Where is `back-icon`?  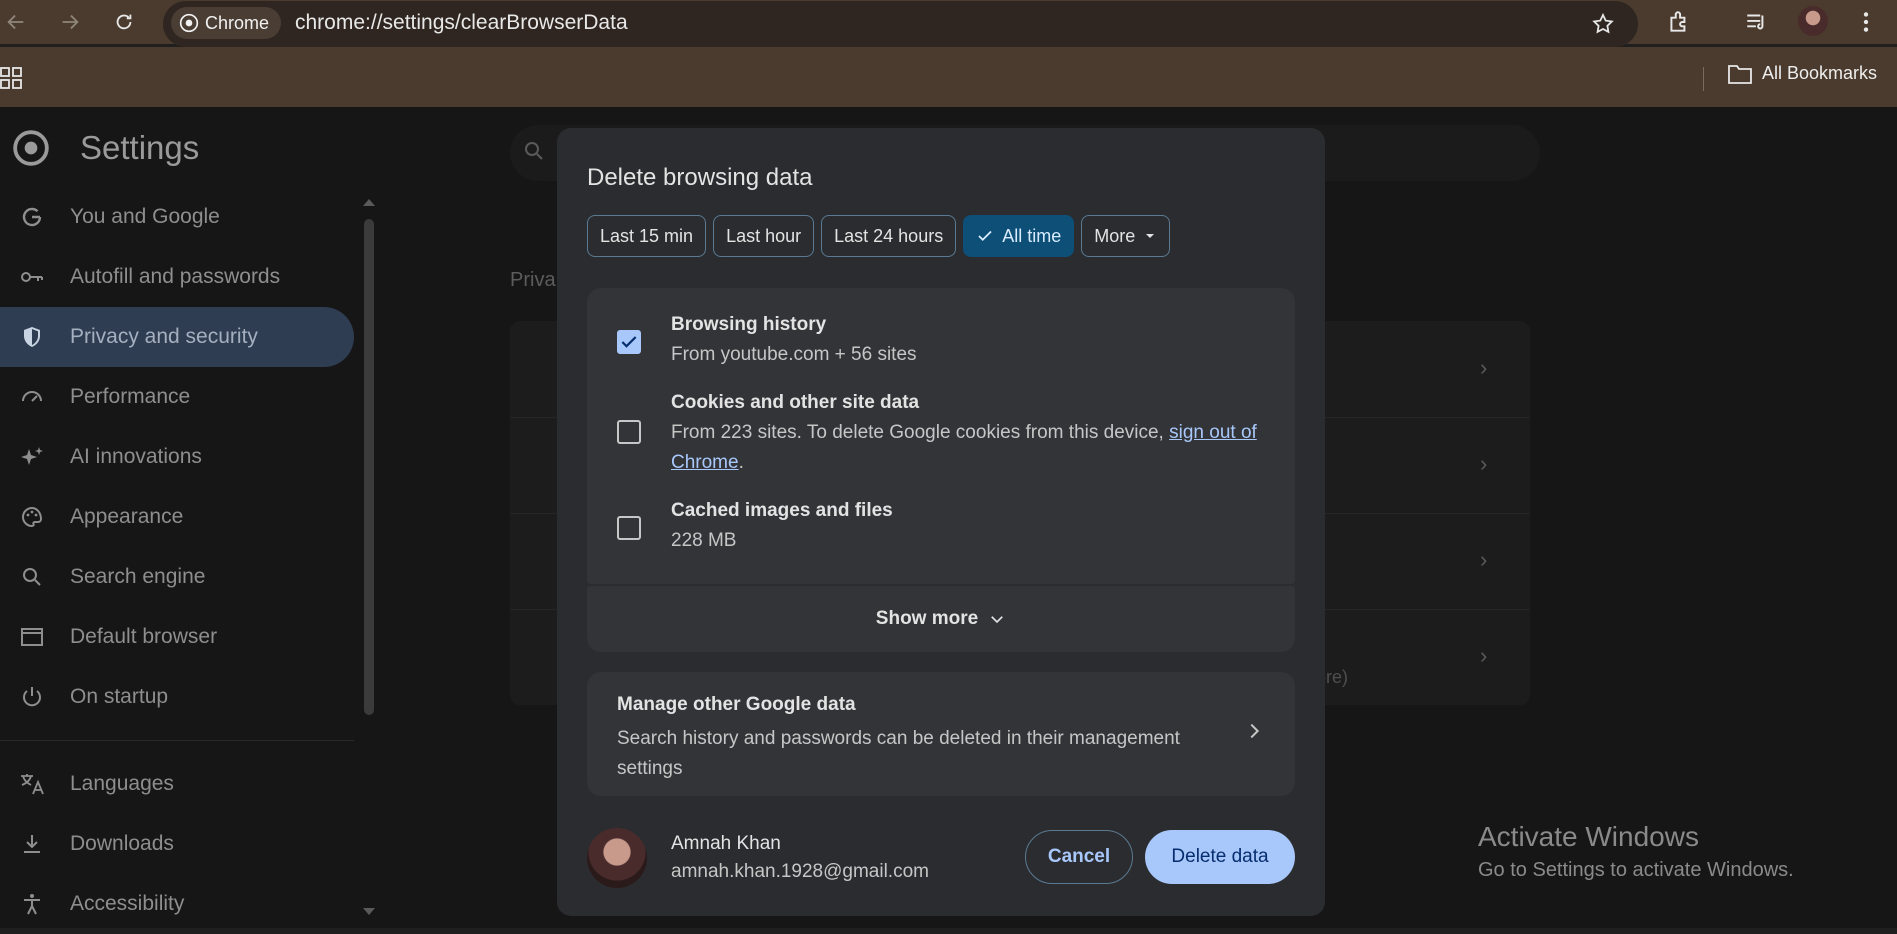
back-icon is located at coordinates (16, 22).